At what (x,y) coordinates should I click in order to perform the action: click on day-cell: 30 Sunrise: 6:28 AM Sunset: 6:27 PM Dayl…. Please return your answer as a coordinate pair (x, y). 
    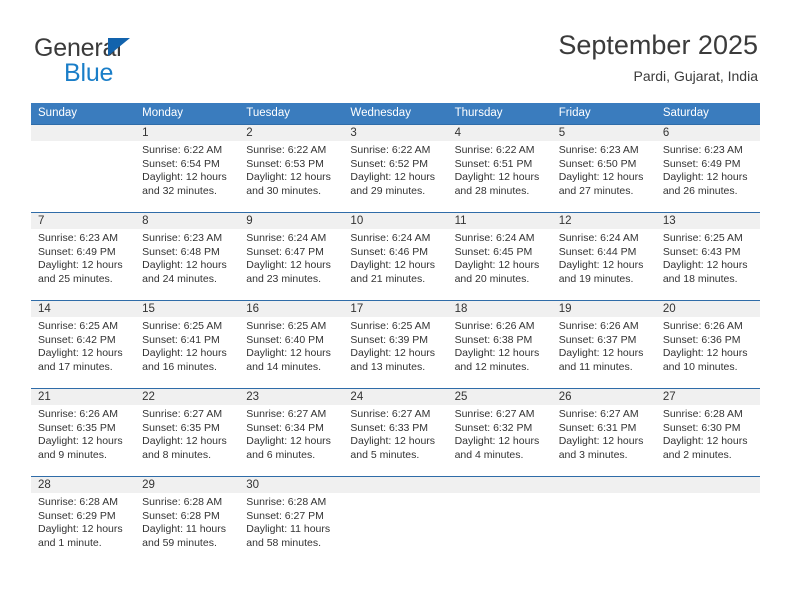
    Looking at the image, I should click on (291, 520).